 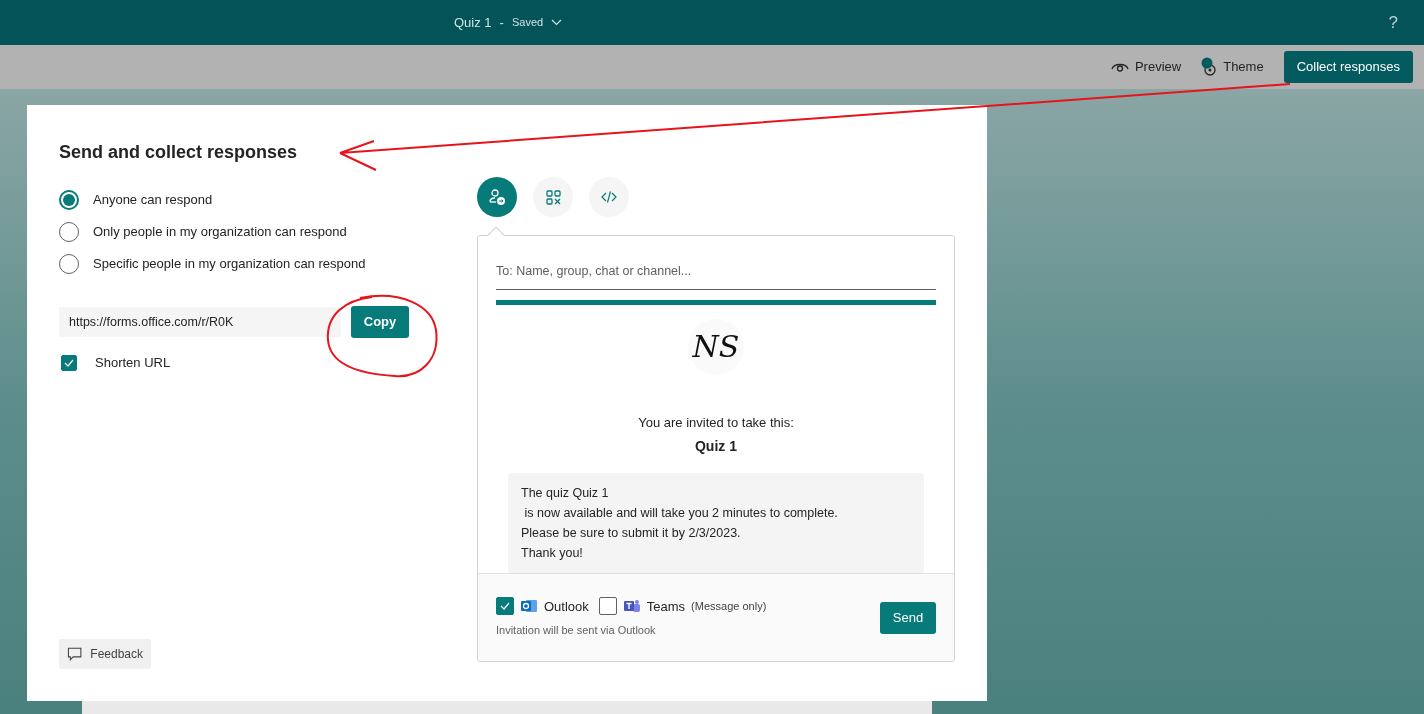 What do you see at coordinates (716, 422) in the screenshot?
I see `invitation-text: You are invited to take this:` at bounding box center [716, 422].